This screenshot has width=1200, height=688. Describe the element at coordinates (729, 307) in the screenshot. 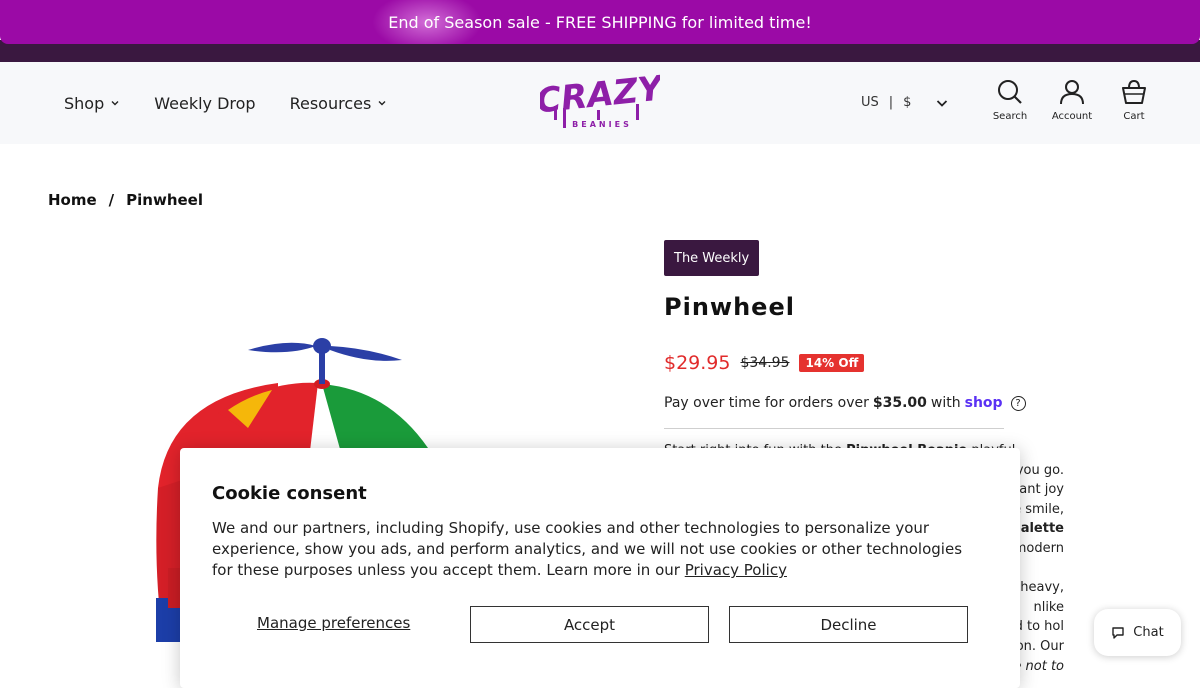

I see `product-title: Pinwheel` at that location.